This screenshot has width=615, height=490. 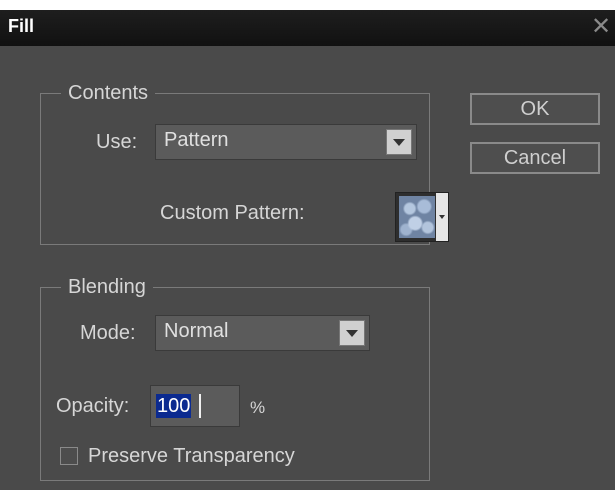 I want to click on opacity-value: 100, so click(x=174, y=406).